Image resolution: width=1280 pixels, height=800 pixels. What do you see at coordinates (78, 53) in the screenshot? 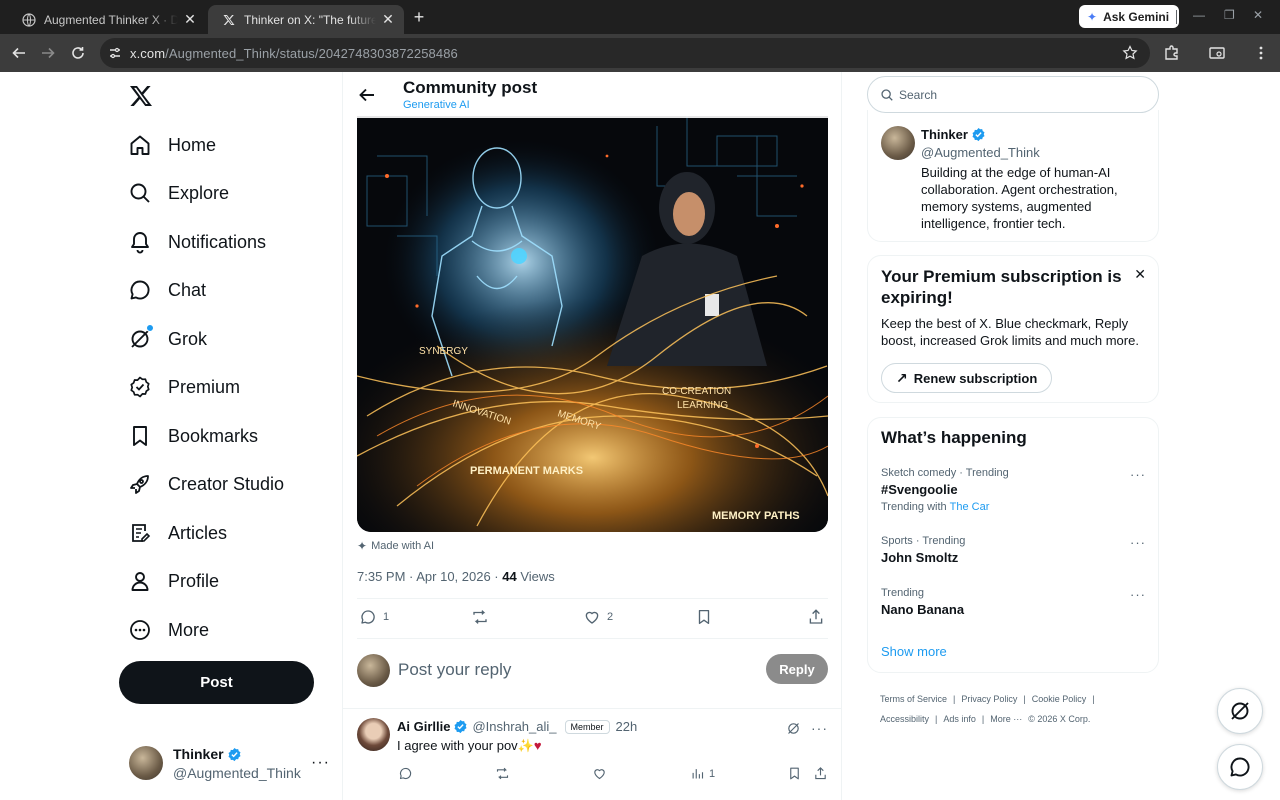
I see `reload-icon` at bounding box center [78, 53].